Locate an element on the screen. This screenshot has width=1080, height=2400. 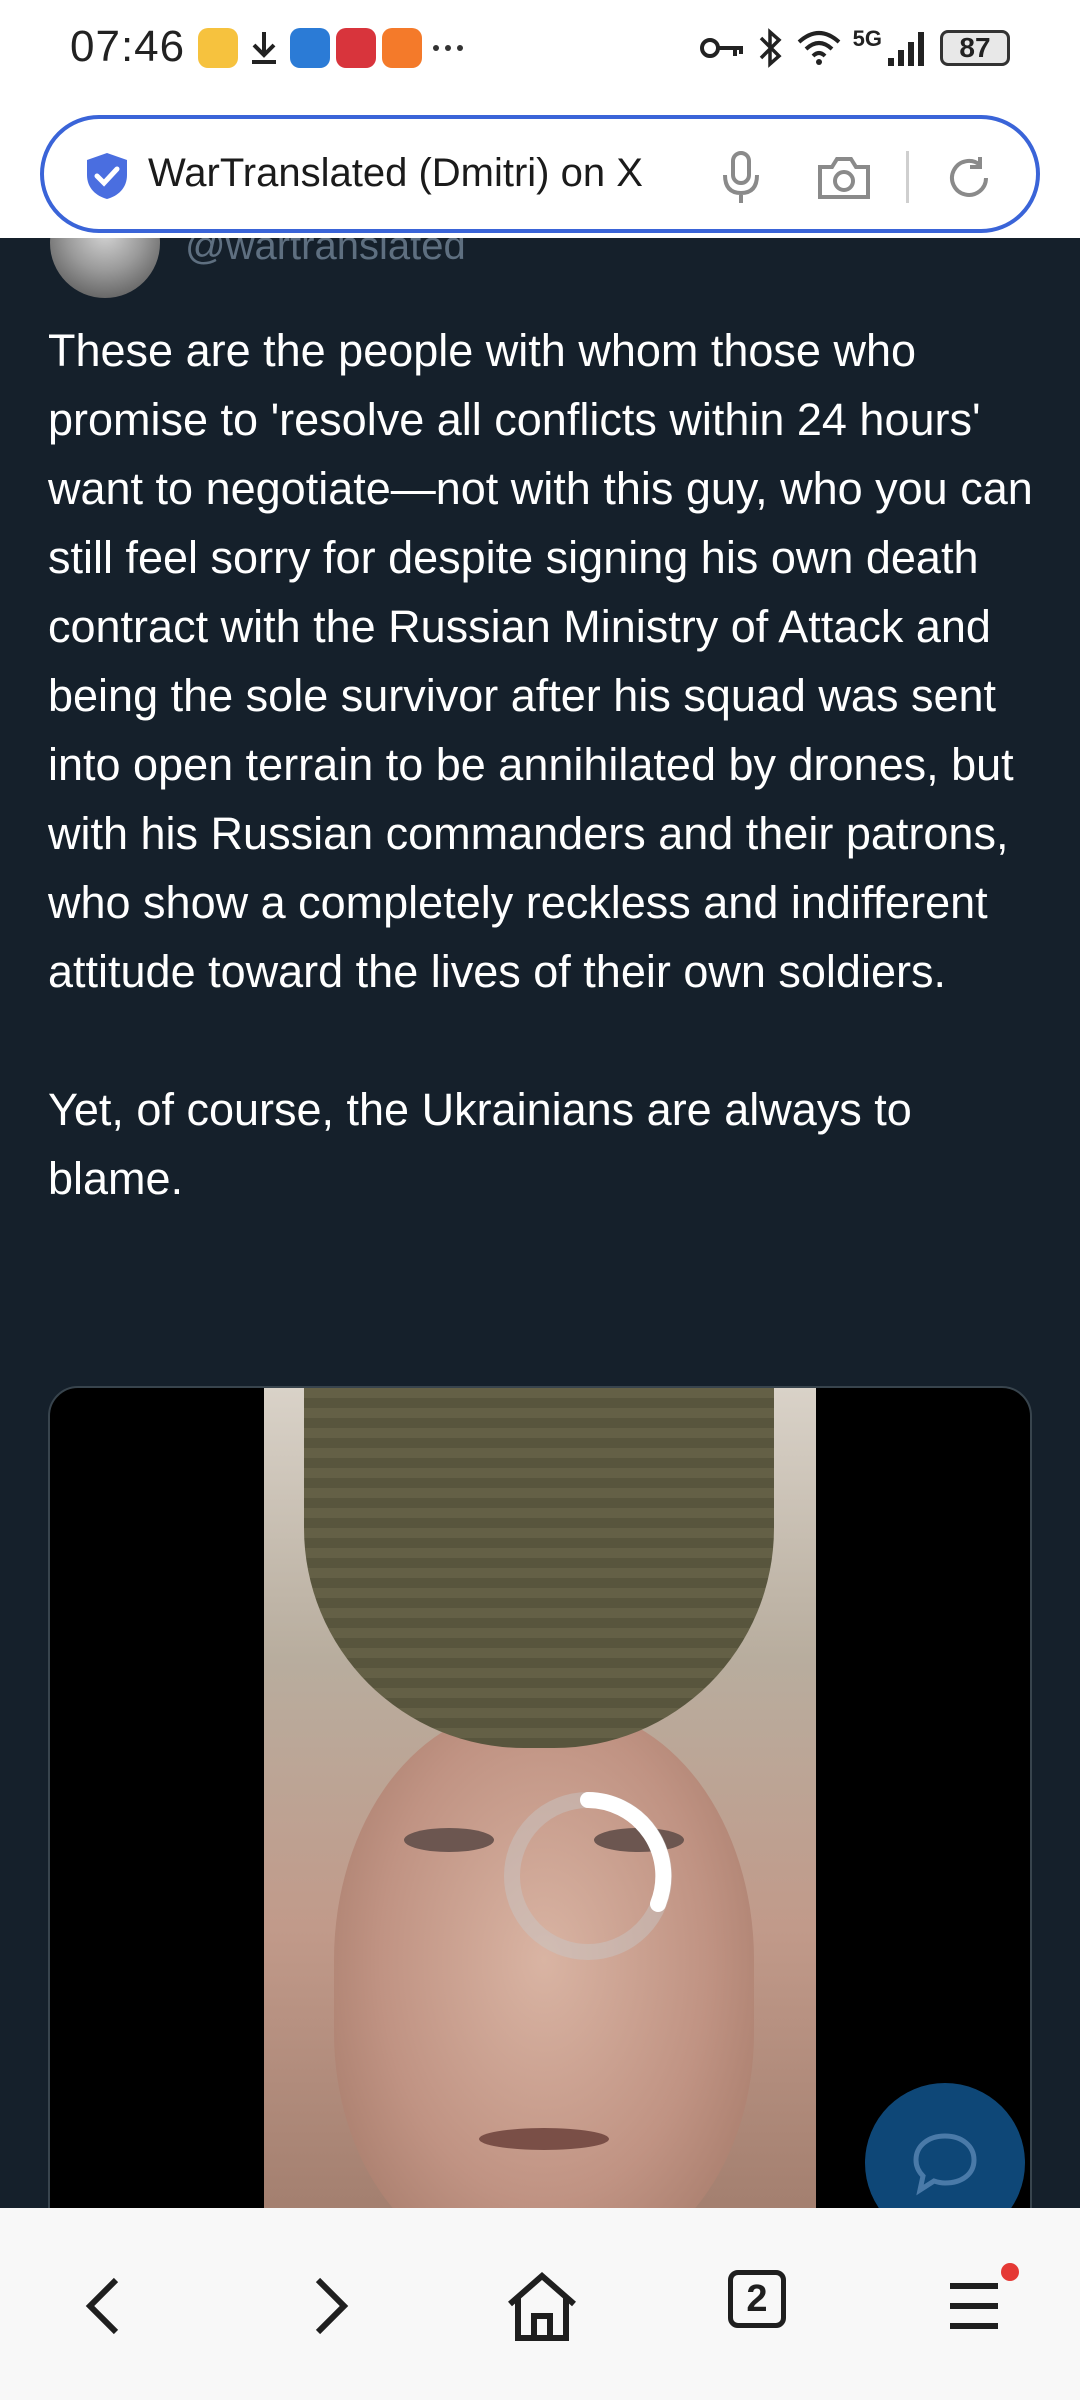
browser-bottom-nav: 2 is located at coordinates (540, 2304).